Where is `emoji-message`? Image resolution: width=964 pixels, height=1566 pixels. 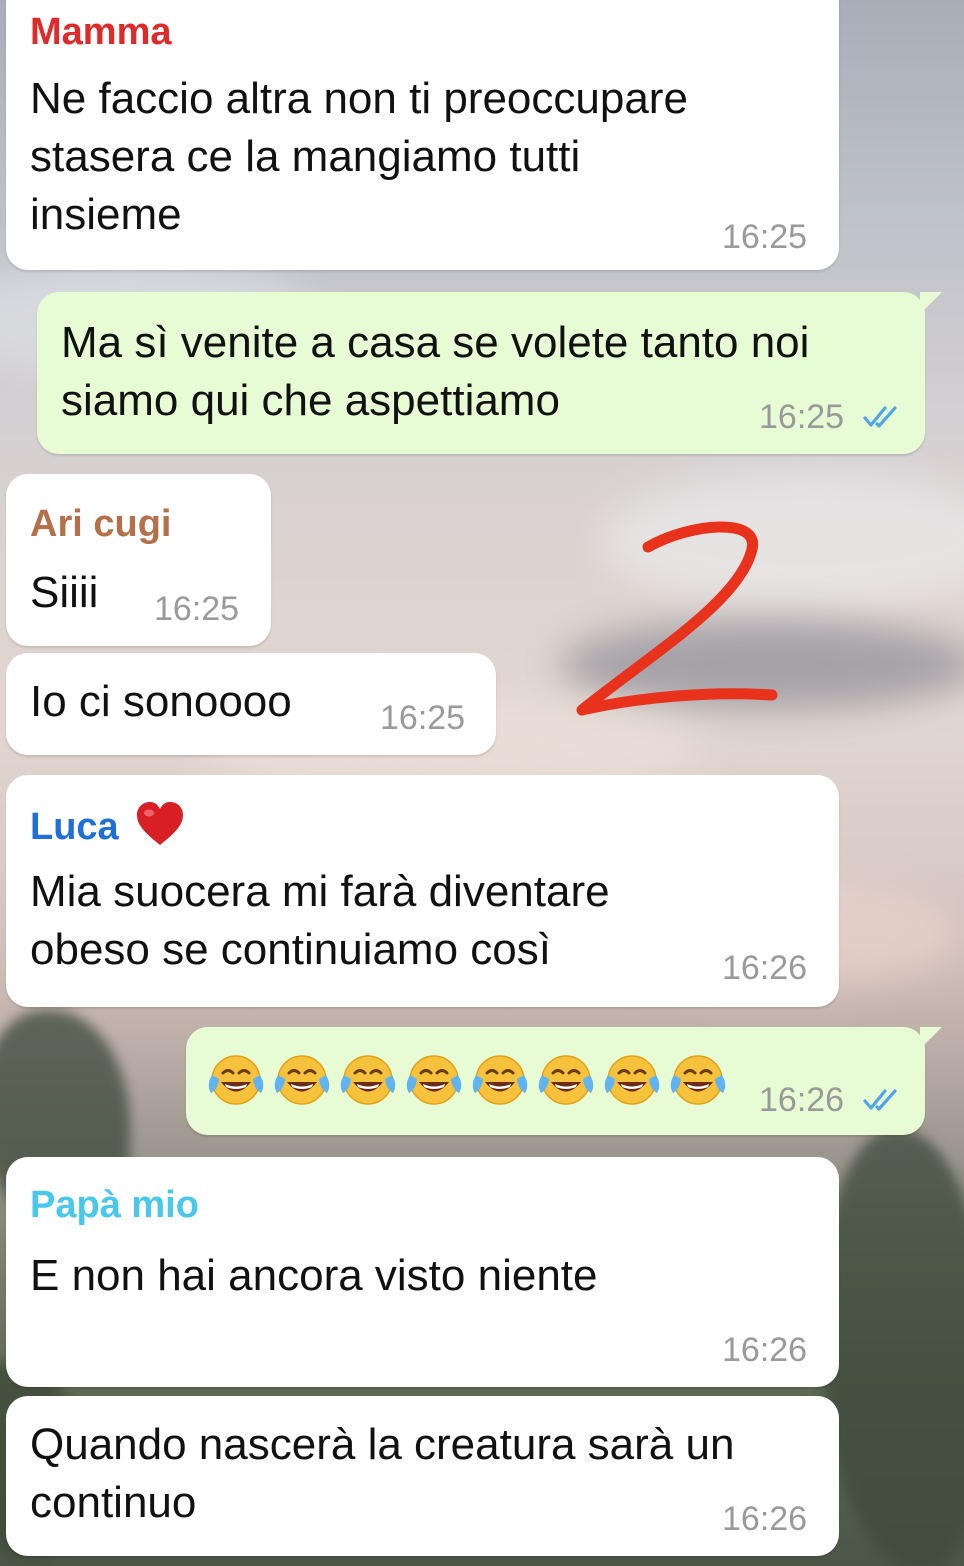 emoji-message is located at coordinates (470, 1079).